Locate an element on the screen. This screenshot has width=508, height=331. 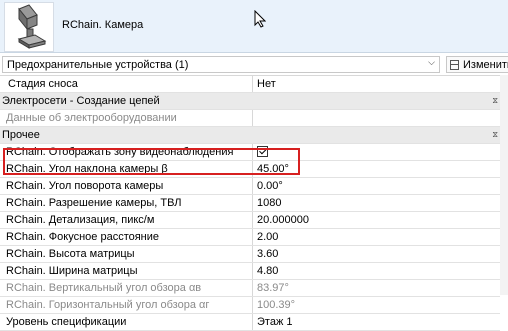
property-name: RChain. Ширина матрицы is located at coordinates (126, 271).